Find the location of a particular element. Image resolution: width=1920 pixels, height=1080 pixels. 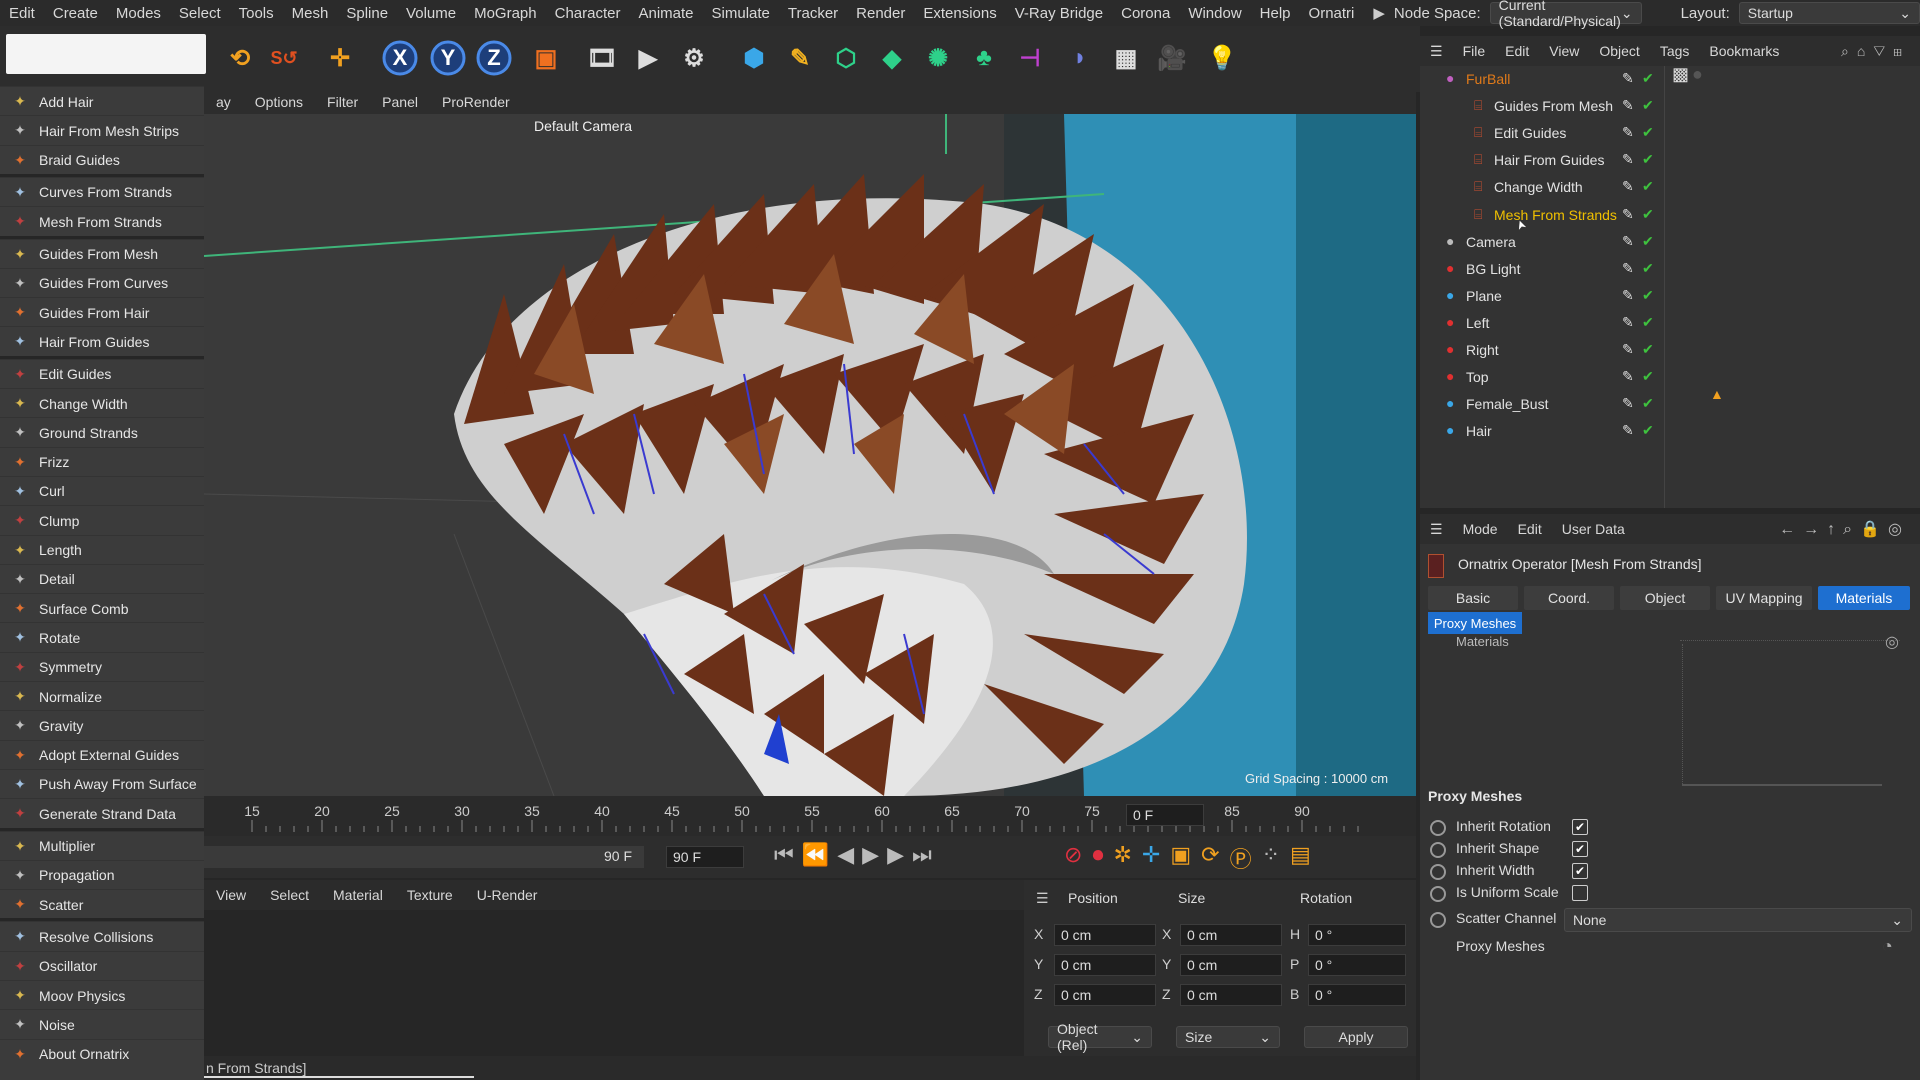

timeline-ruler: 15202530354045505560657075808590 0 F is located at coordinates (810, 816).